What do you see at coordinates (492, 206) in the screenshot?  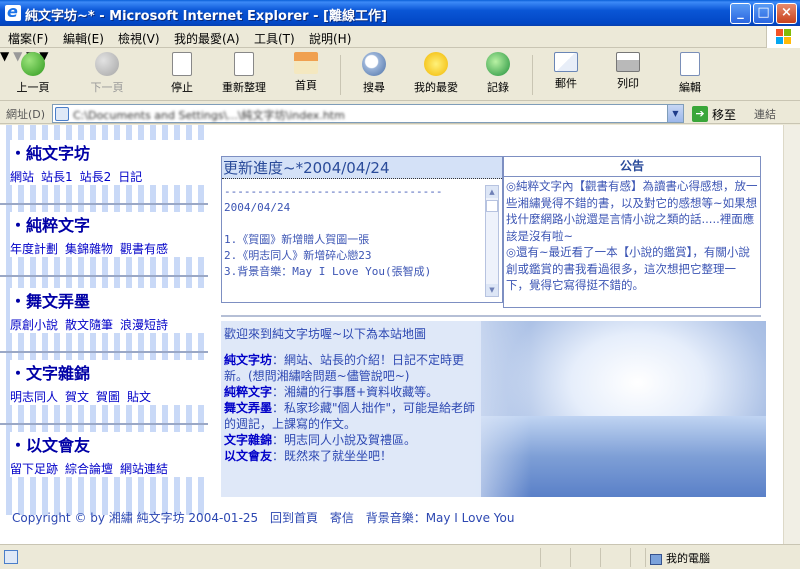 I see `scroll-thumb` at bounding box center [492, 206].